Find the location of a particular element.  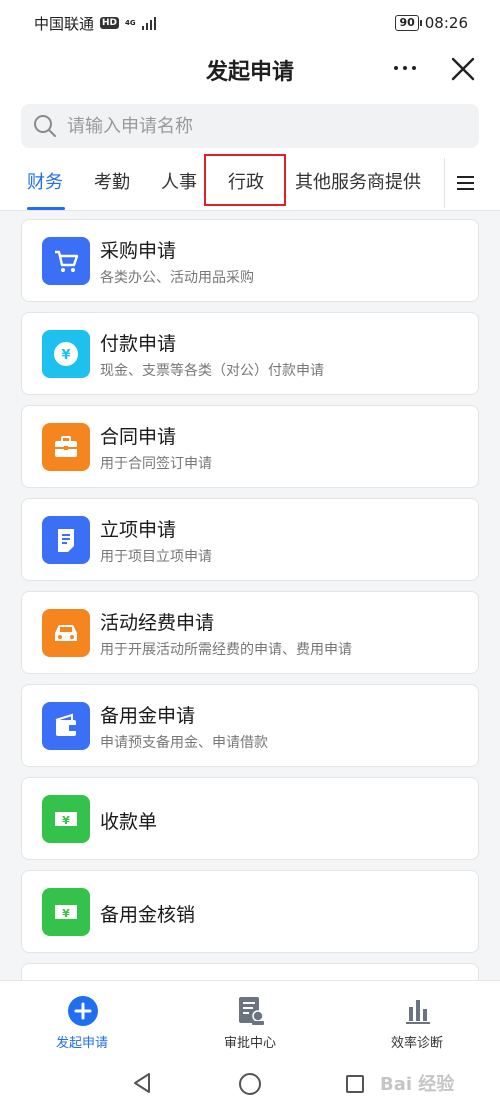

more-icon is located at coordinates (405, 68).